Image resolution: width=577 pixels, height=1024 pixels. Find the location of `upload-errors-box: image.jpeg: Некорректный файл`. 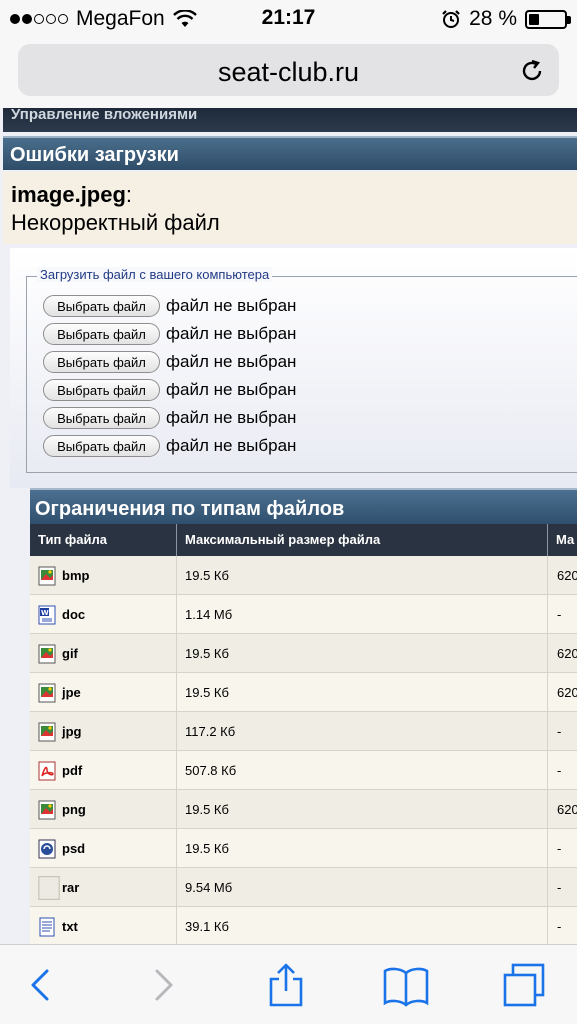

upload-errors-box: image.jpeg: Некорректный файл is located at coordinates (290, 208).